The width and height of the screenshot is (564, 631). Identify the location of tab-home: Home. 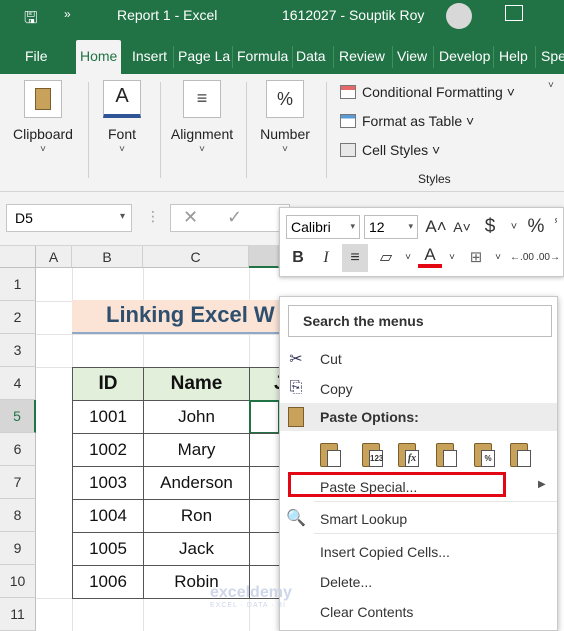
(99, 57).